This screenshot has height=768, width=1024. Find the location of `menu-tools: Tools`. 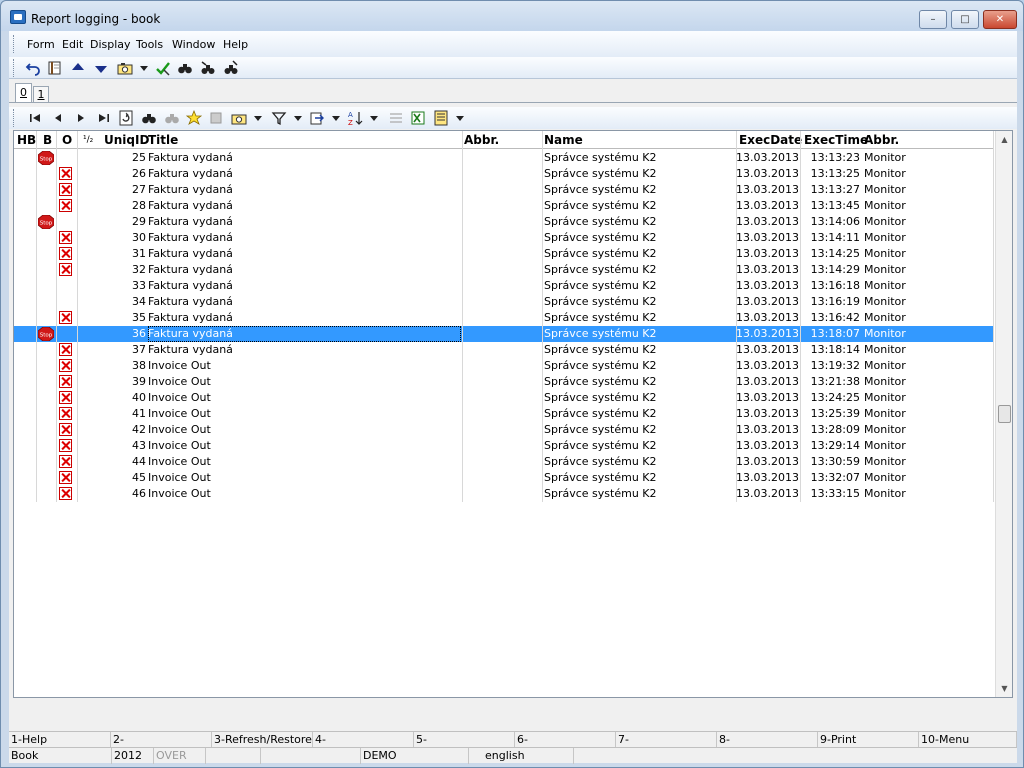

menu-tools: Tools is located at coordinates (149, 44).